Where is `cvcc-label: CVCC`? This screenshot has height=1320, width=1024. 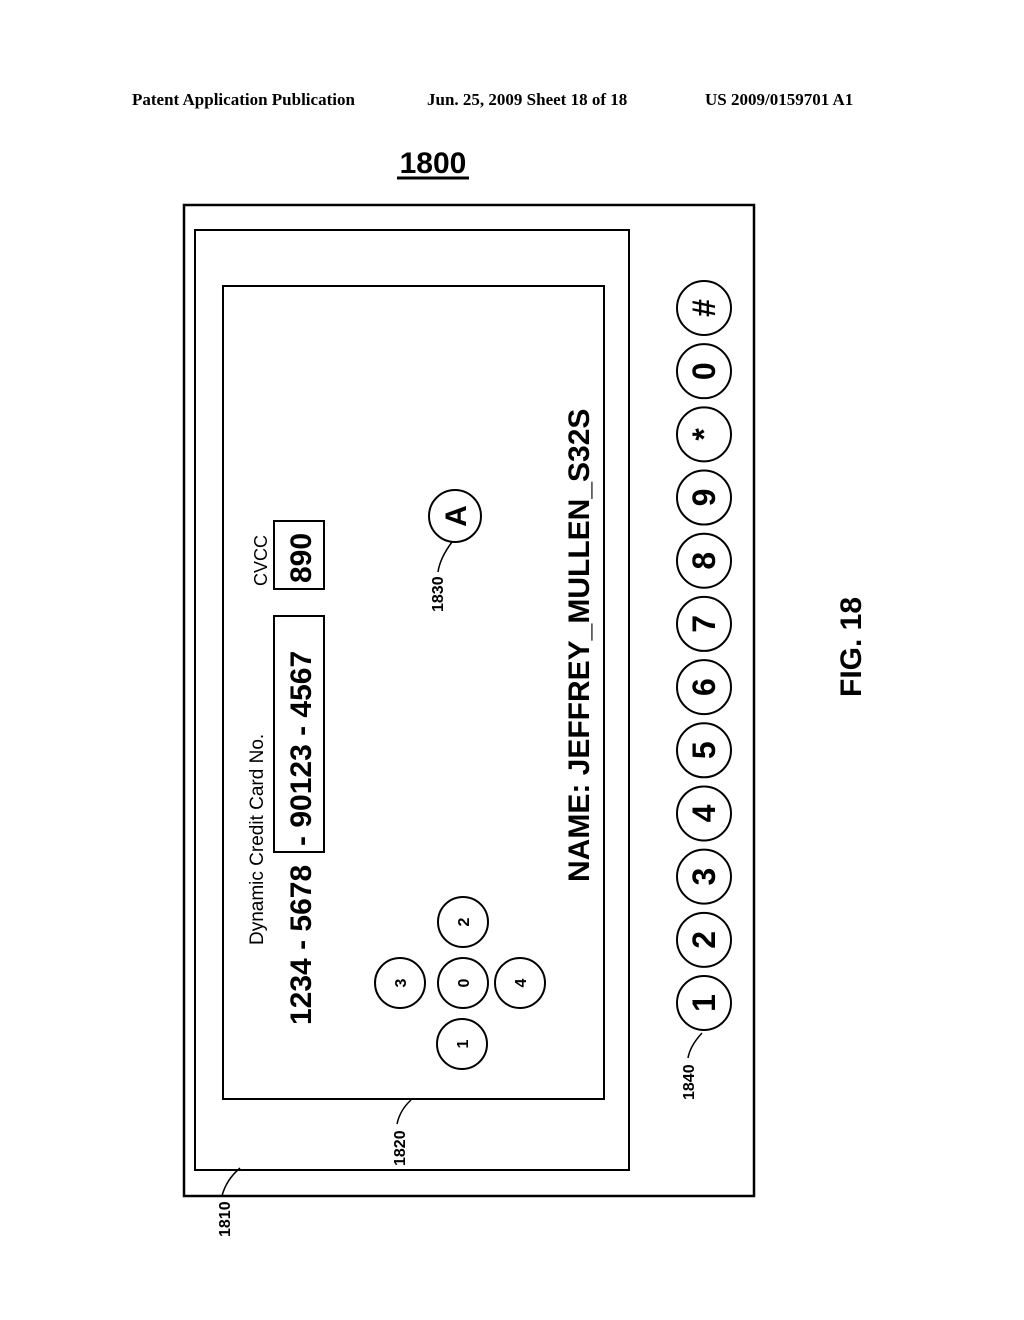 cvcc-label: CVCC is located at coordinates (261, 560).